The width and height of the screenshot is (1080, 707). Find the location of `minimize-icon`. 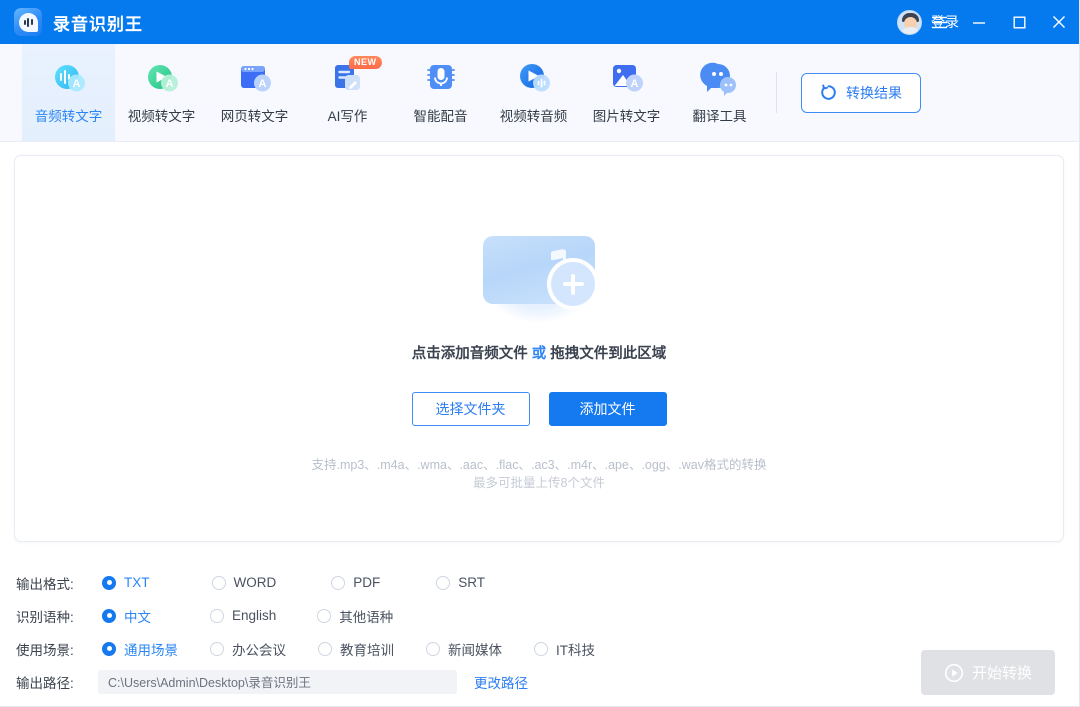

minimize-icon is located at coordinates (979, 22).